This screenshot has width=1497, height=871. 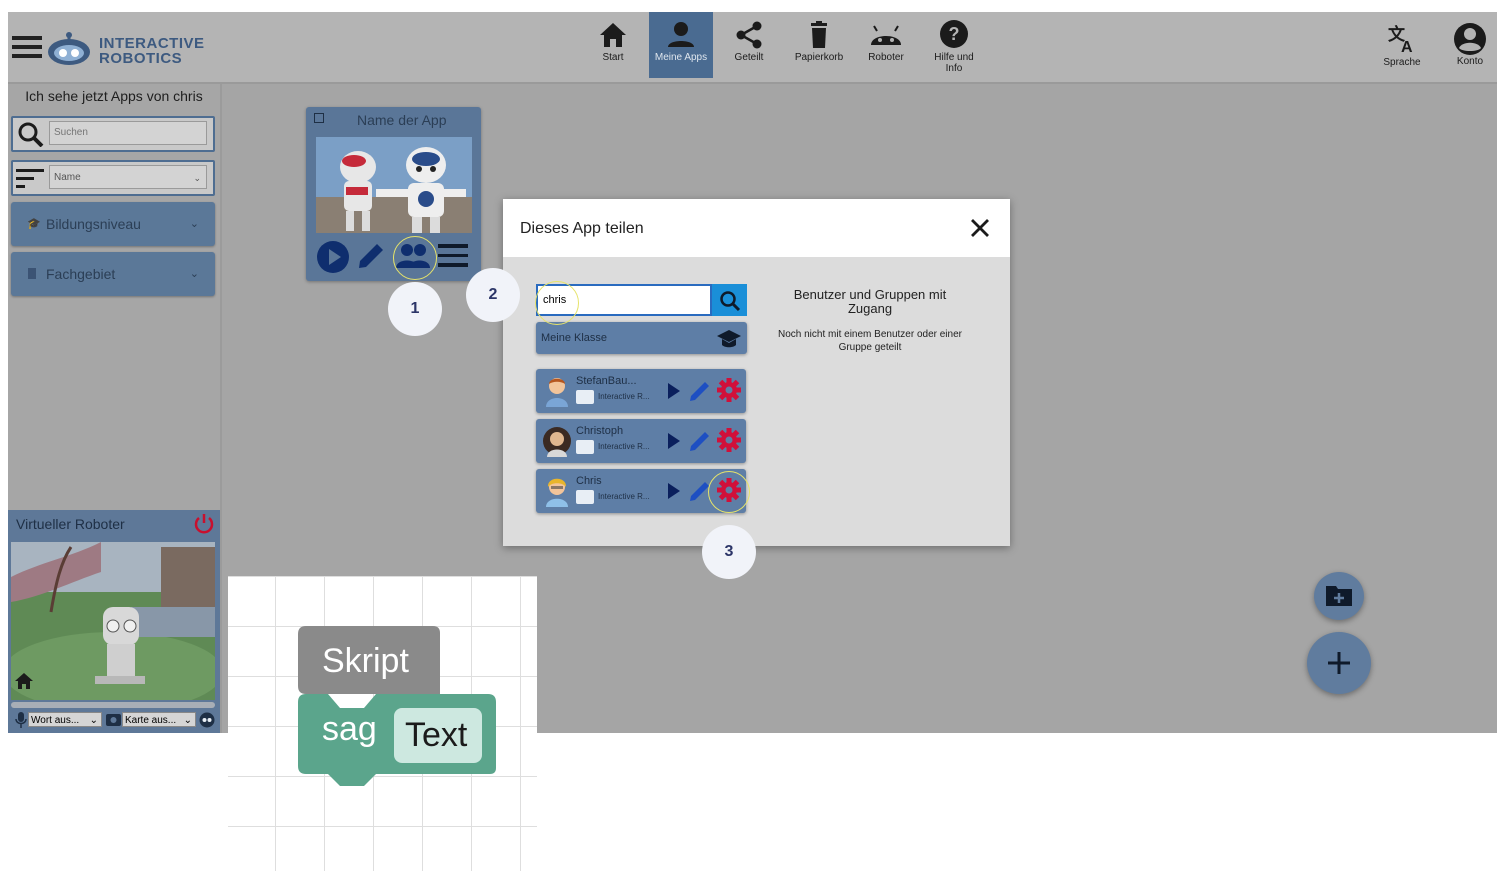 I want to click on folder-plus-icon, so click(x=1339, y=596).